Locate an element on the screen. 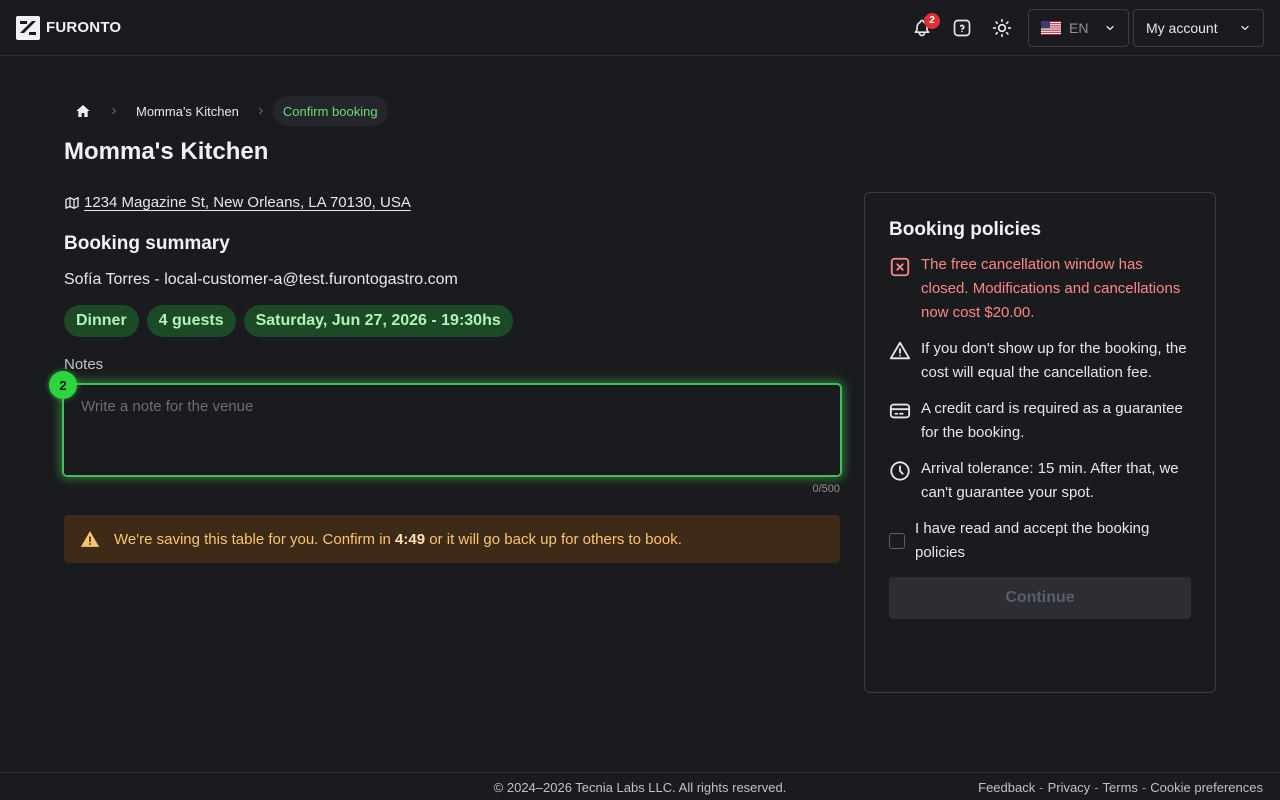 This screenshot has width=1280, height=800. help-icon is located at coordinates (962, 27).